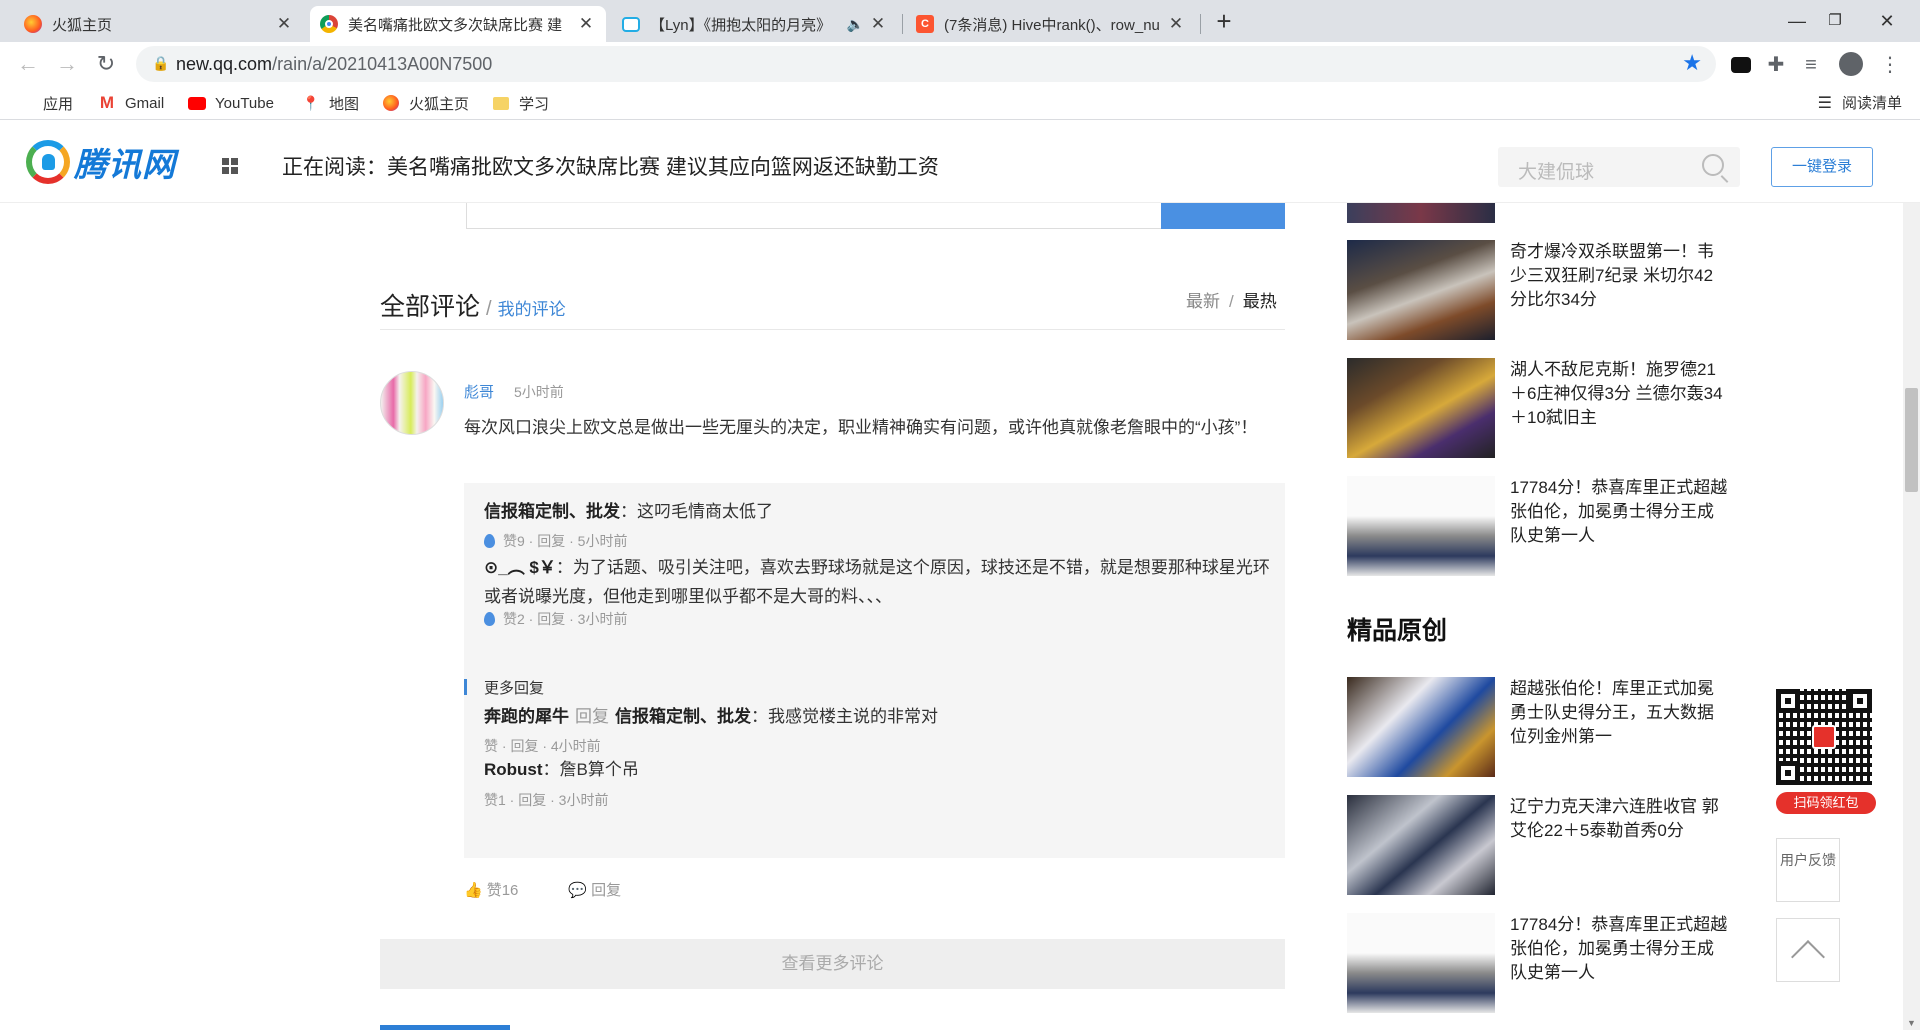 The width and height of the screenshot is (1920, 1030). Describe the element at coordinates (1890, 65) in the screenshot. I see `menu-icon: ⋮` at that location.